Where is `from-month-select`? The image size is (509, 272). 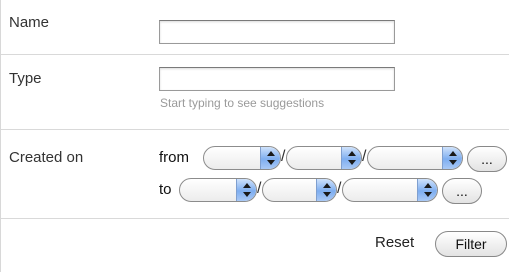 from-month-select is located at coordinates (324, 158).